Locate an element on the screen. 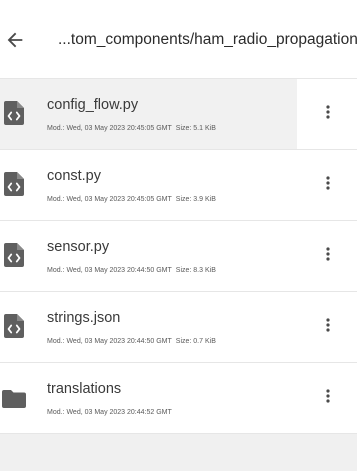 The image size is (357, 471). back-button is located at coordinates (15, 40).